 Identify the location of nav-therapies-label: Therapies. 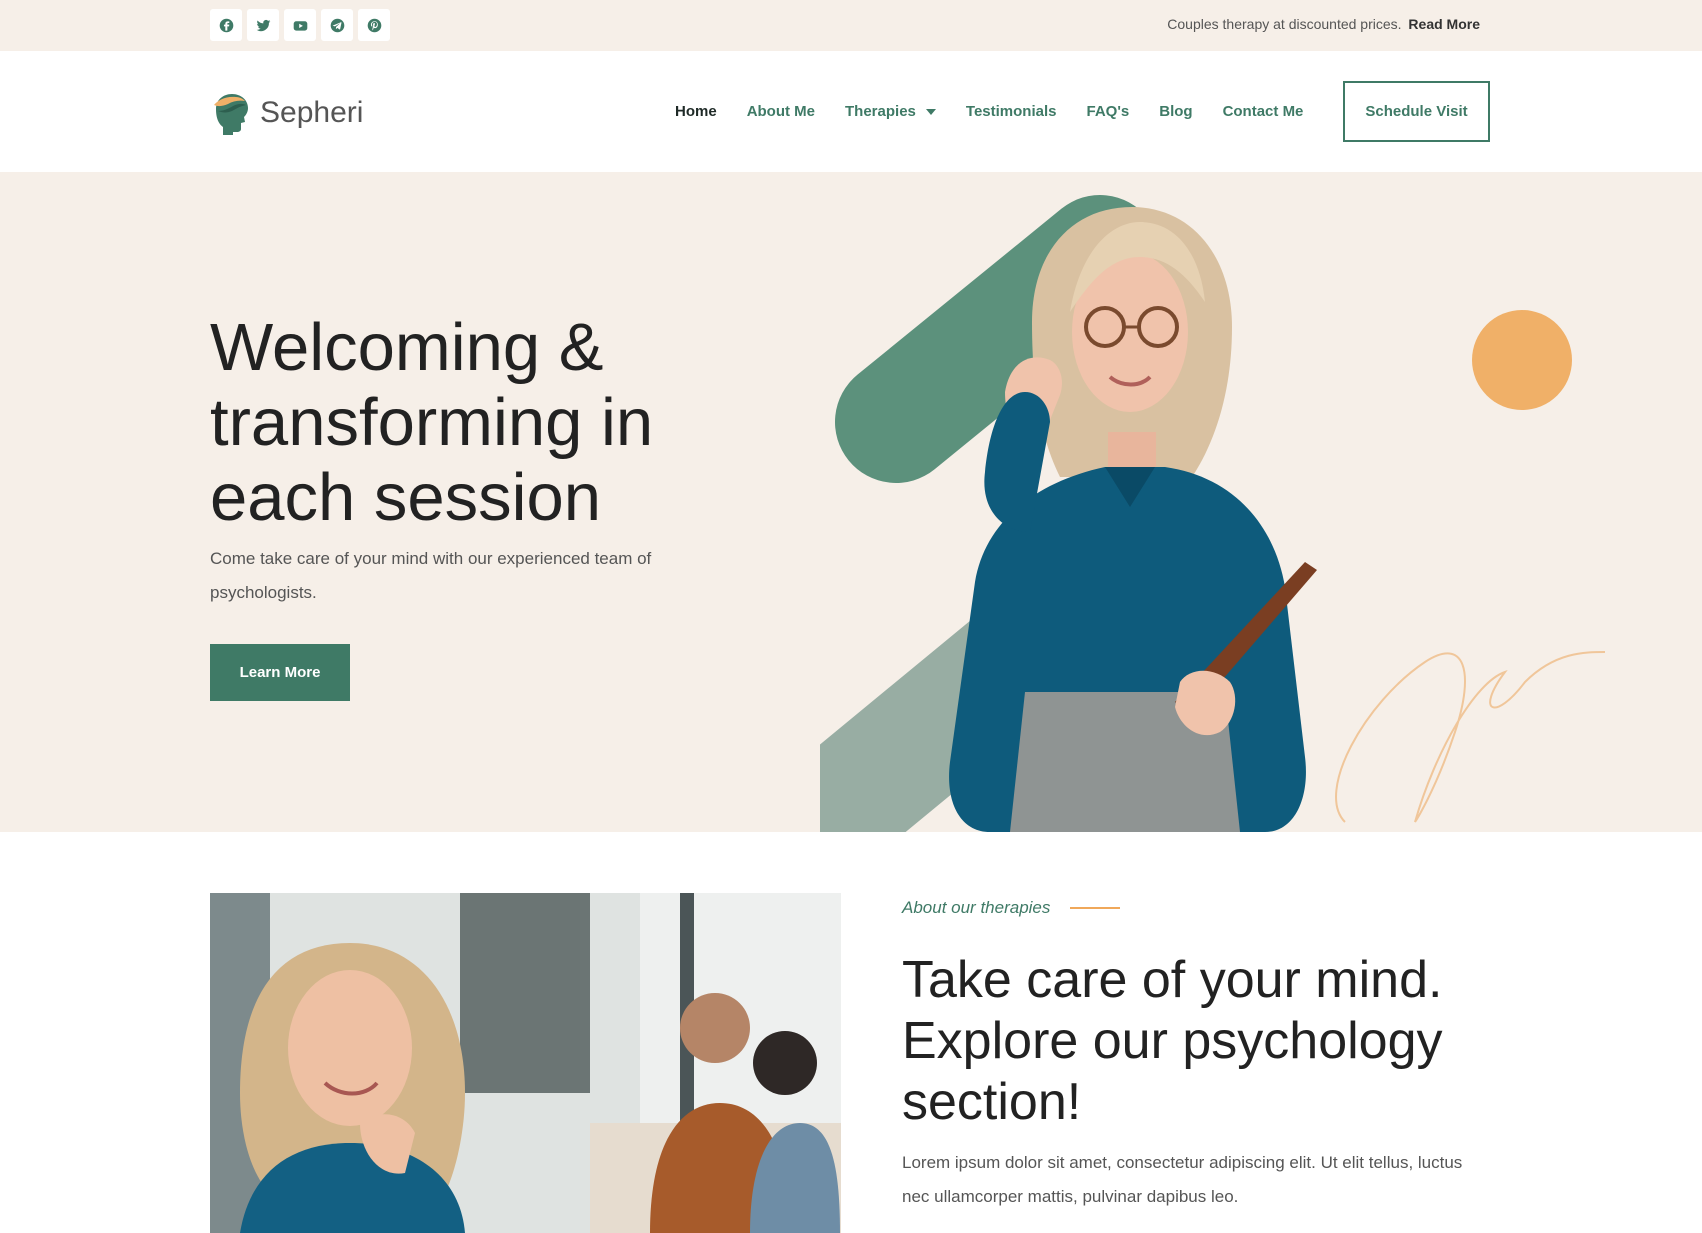
(880, 111).